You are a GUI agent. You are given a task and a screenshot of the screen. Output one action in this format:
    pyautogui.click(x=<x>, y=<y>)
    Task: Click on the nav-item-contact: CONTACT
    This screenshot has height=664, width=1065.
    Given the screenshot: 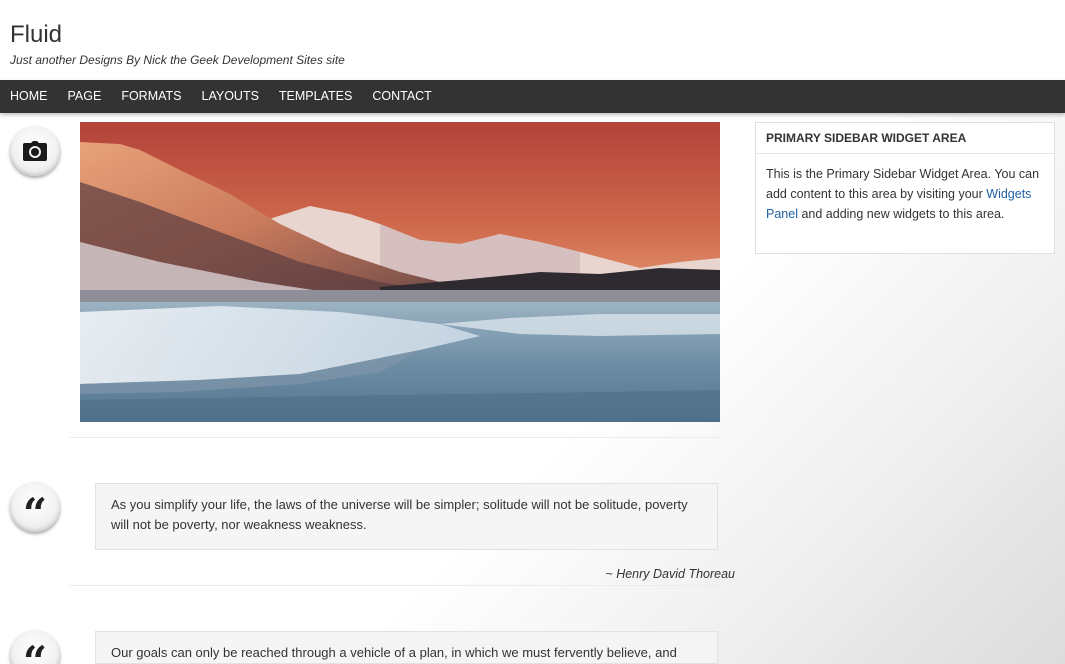 What is the action you would take?
    pyautogui.click(x=402, y=96)
    